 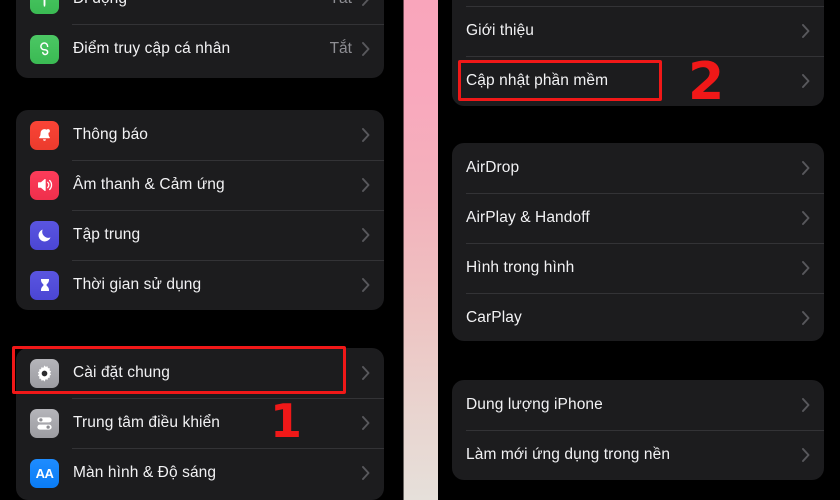 What do you see at coordinates (520, 267) in the screenshot?
I see `list-item-label: Hình trong hình` at bounding box center [520, 267].